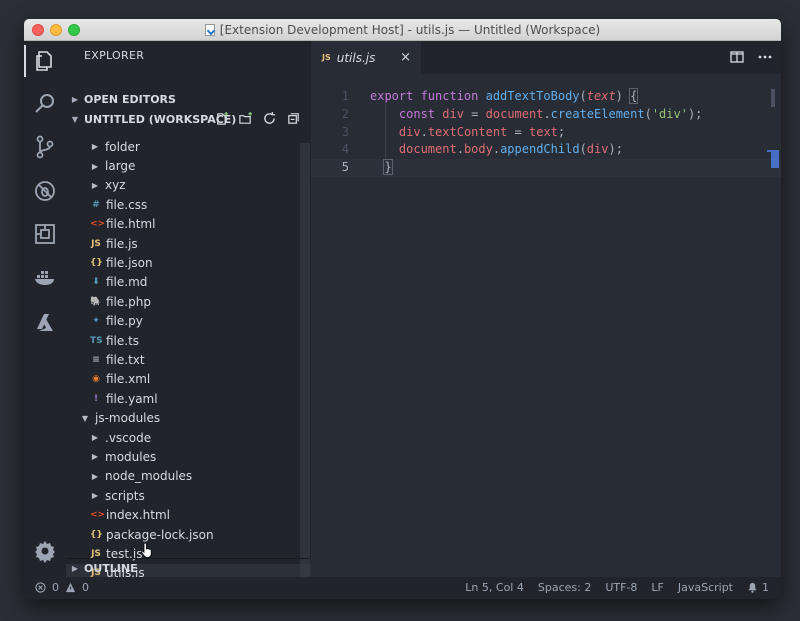 Image resolution: width=800 pixels, height=621 pixels. I want to click on tree-item-label: file.php, so click(128, 301).